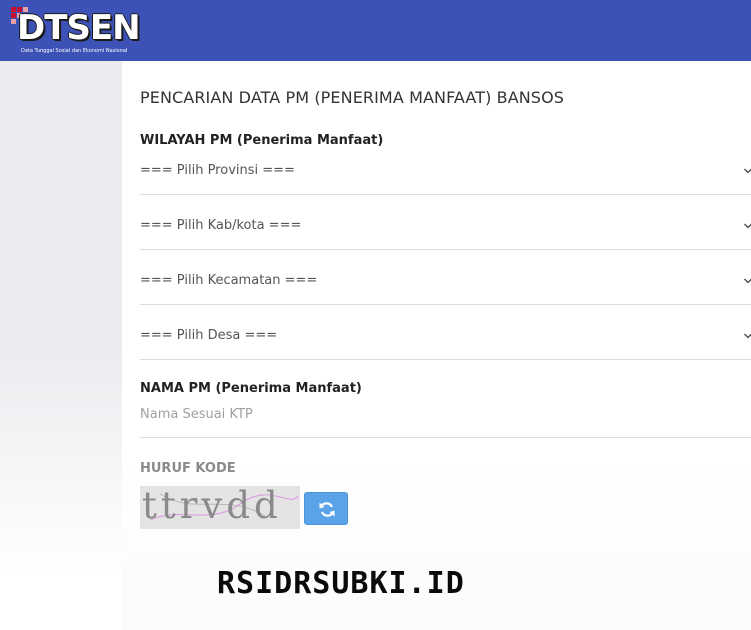  Describe the element at coordinates (445, 285) in the screenshot. I see `kecamatan-select: === Pilih Kecamatan ===` at that location.